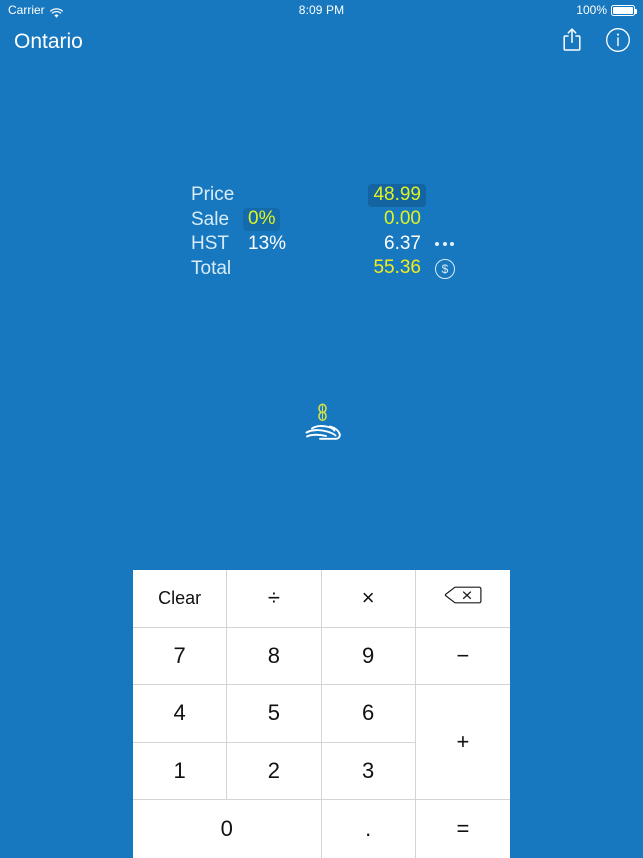 Image resolution: width=643 pixels, height=858 pixels. I want to click on key-9: 9, so click(368, 656).